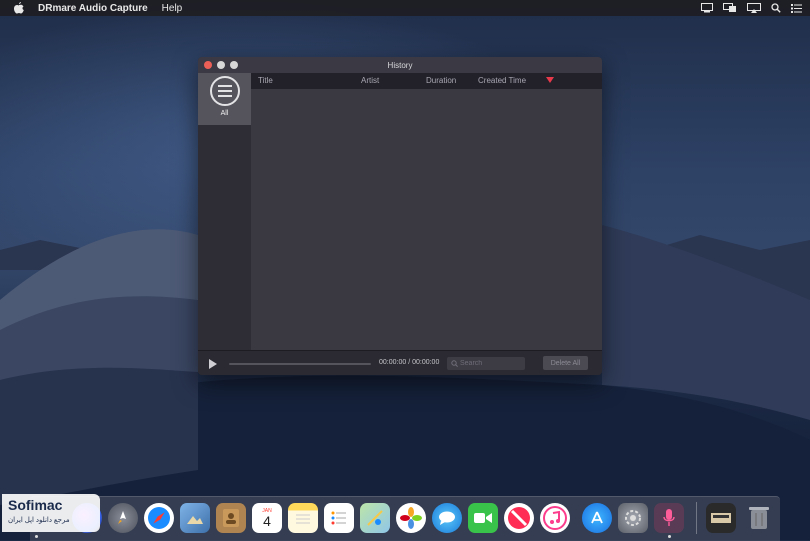 Image resolution: width=810 pixels, height=541 pixels. I want to click on sort-descending-icon, so click(550, 80).